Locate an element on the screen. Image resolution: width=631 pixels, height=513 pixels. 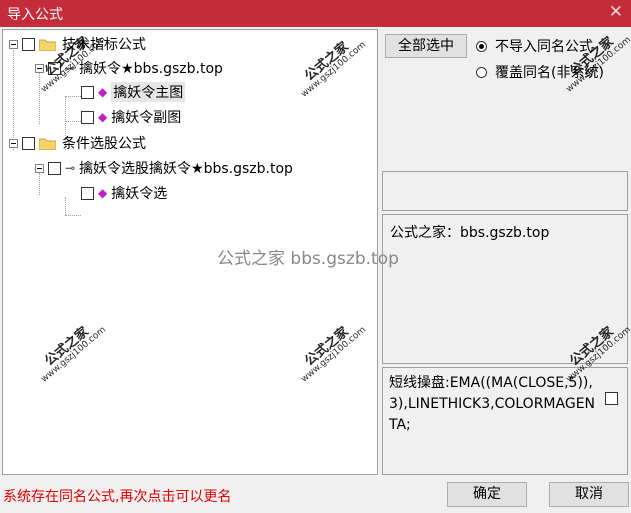
select-all-button: 全部选中 is located at coordinates (426, 46).